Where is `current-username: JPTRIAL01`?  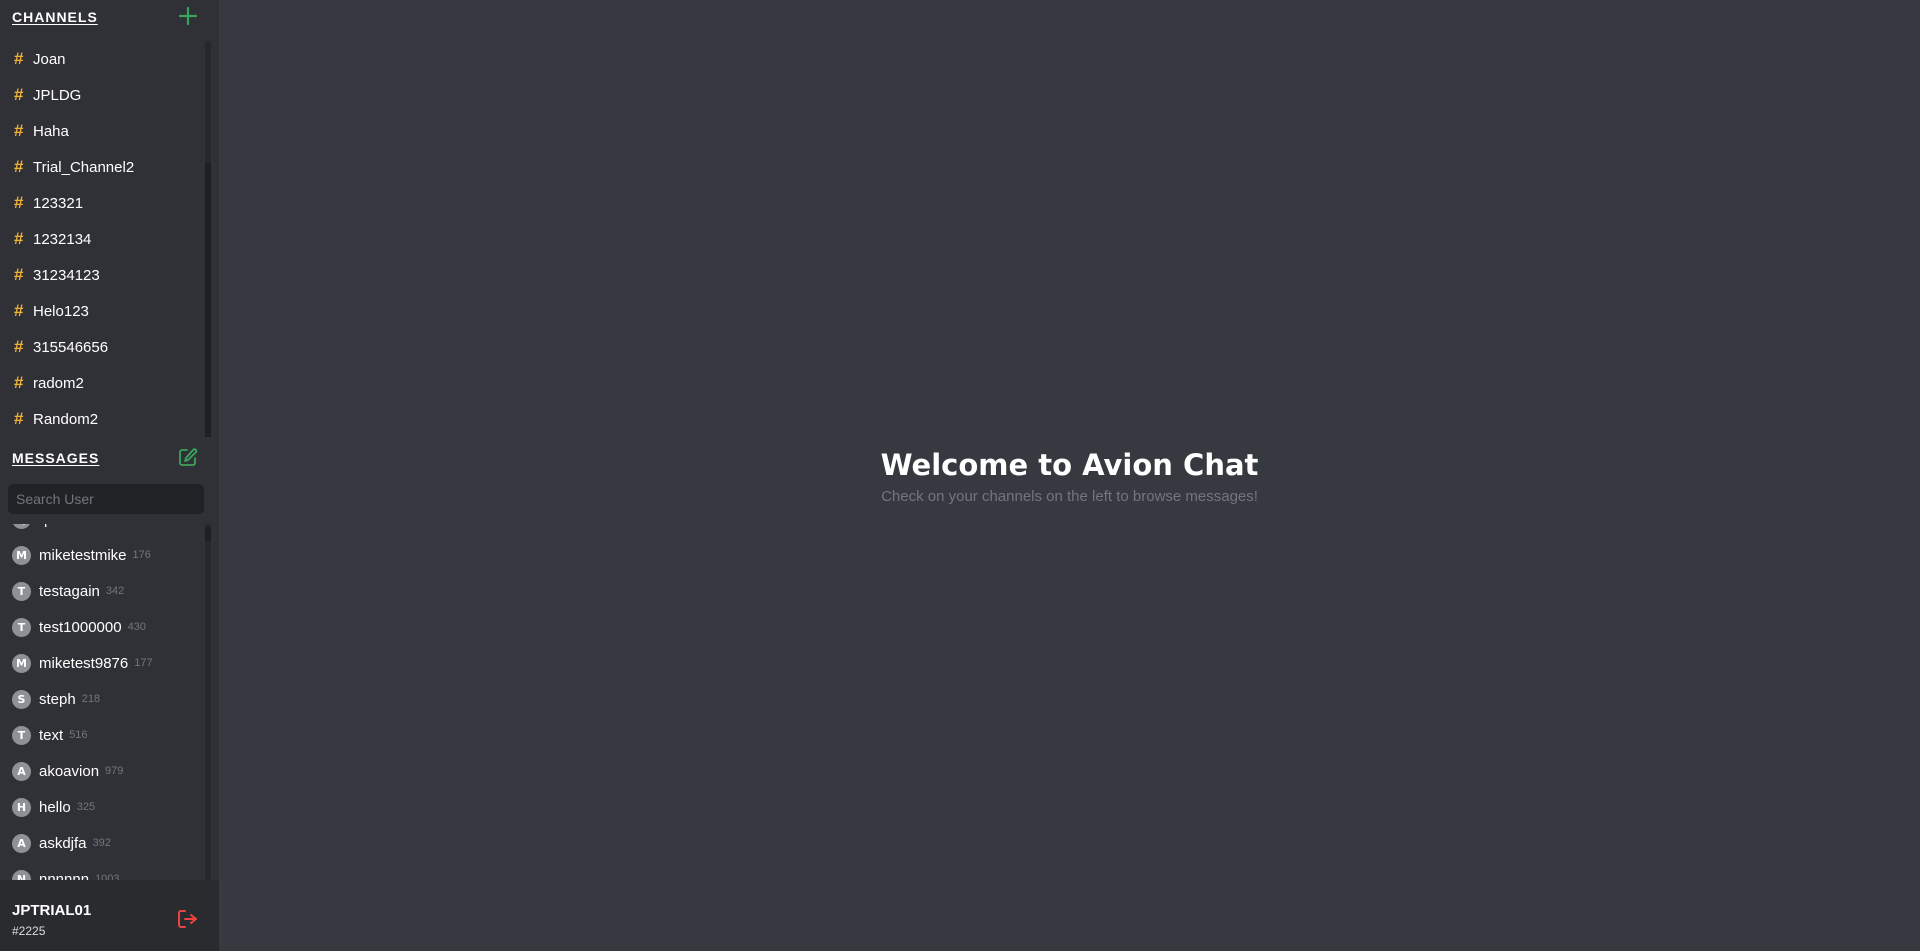 current-username: JPTRIAL01 is located at coordinates (52, 910).